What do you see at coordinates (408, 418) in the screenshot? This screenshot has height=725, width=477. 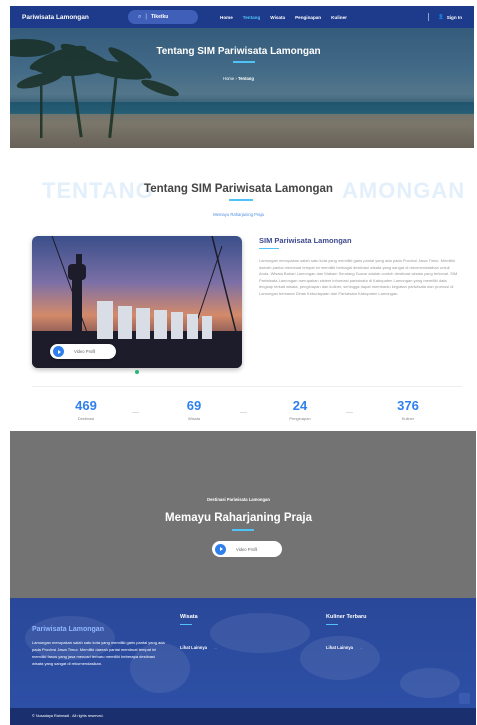 I see `stat-kuliner-label: Kuliner` at bounding box center [408, 418].